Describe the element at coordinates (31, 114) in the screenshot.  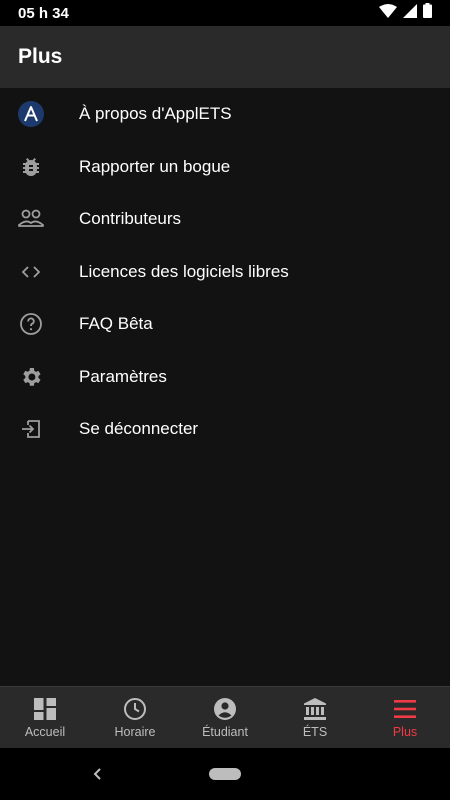
I see `applets-logo-icon` at that location.